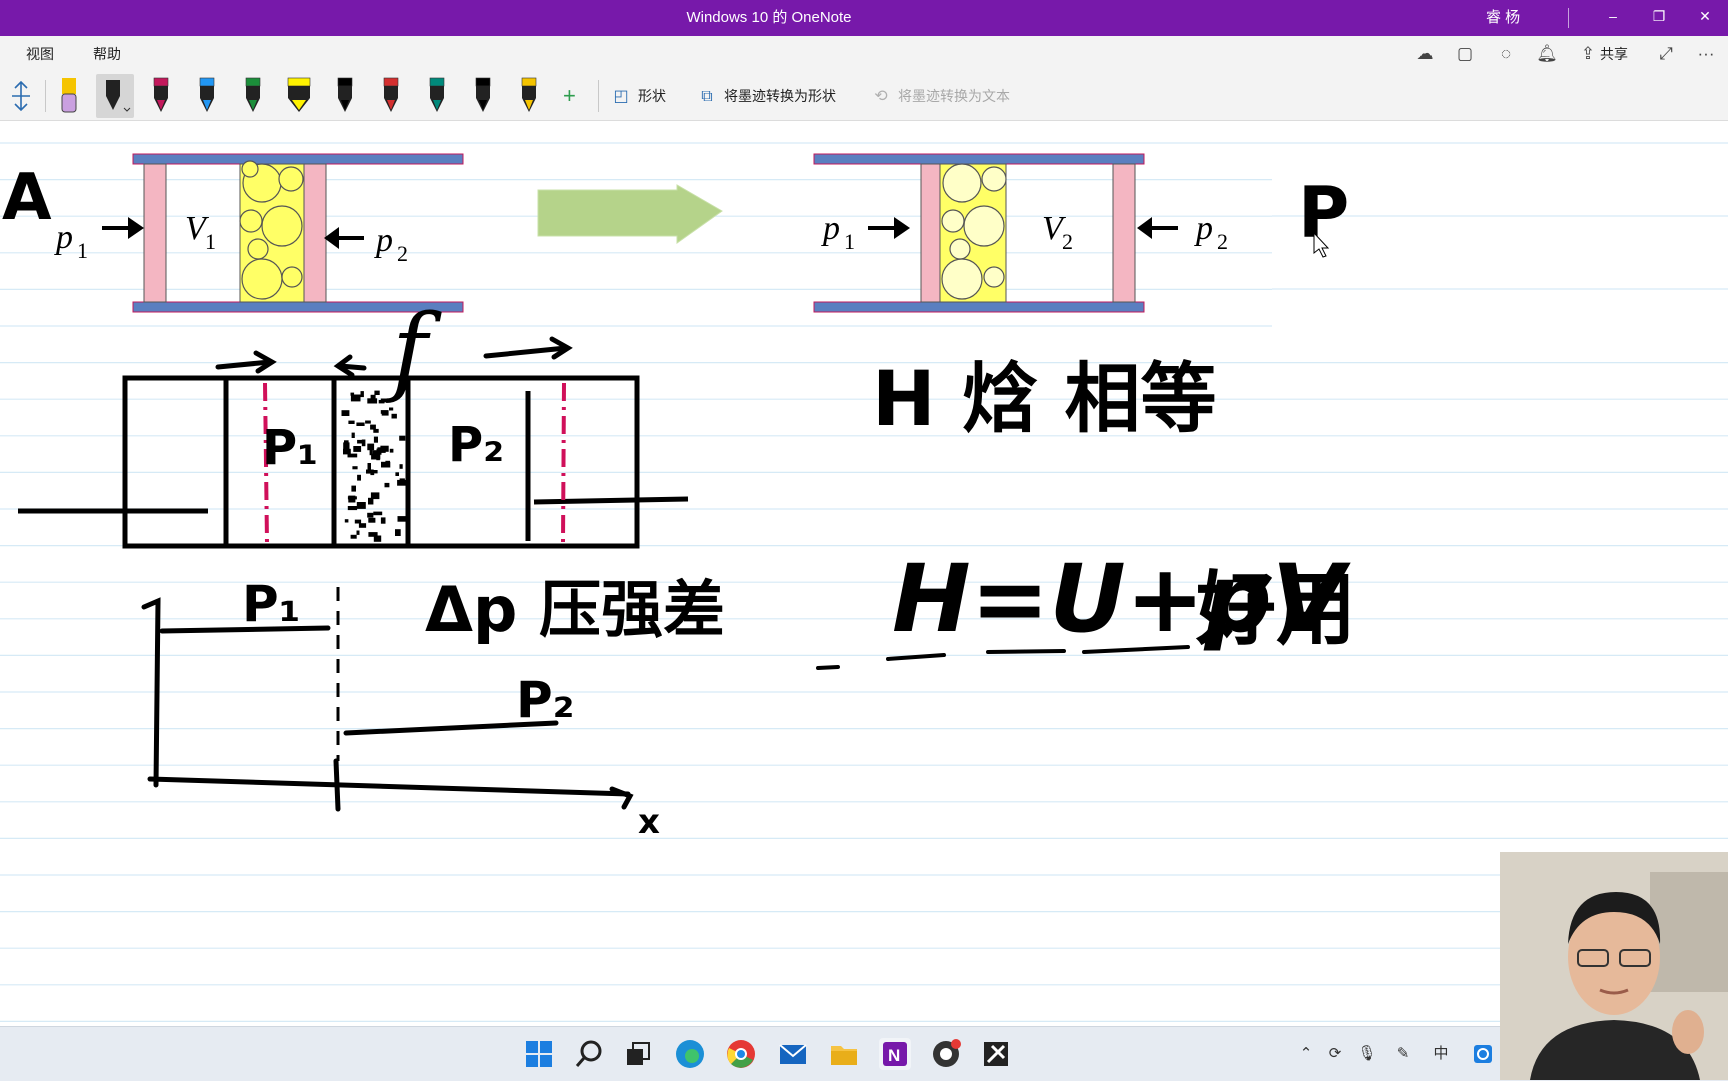 The image size is (1728, 1081). Describe the element at coordinates (844, 1054) in the screenshot. I see `file-explorer-icon` at that location.